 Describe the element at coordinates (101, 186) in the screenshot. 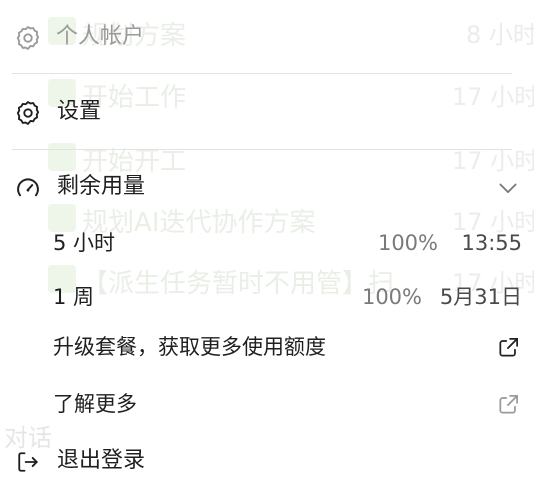

I see `usage-label: 剩余用量` at that location.